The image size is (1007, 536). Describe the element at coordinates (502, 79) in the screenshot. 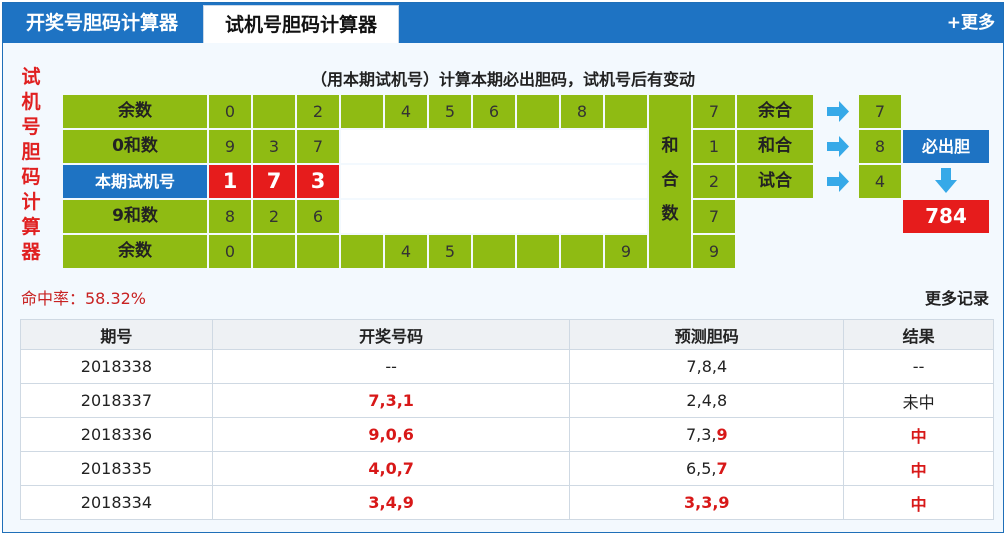

I see `calc-title: （用本期试机号）计算本期必出胆码，试机号后有变动` at that location.